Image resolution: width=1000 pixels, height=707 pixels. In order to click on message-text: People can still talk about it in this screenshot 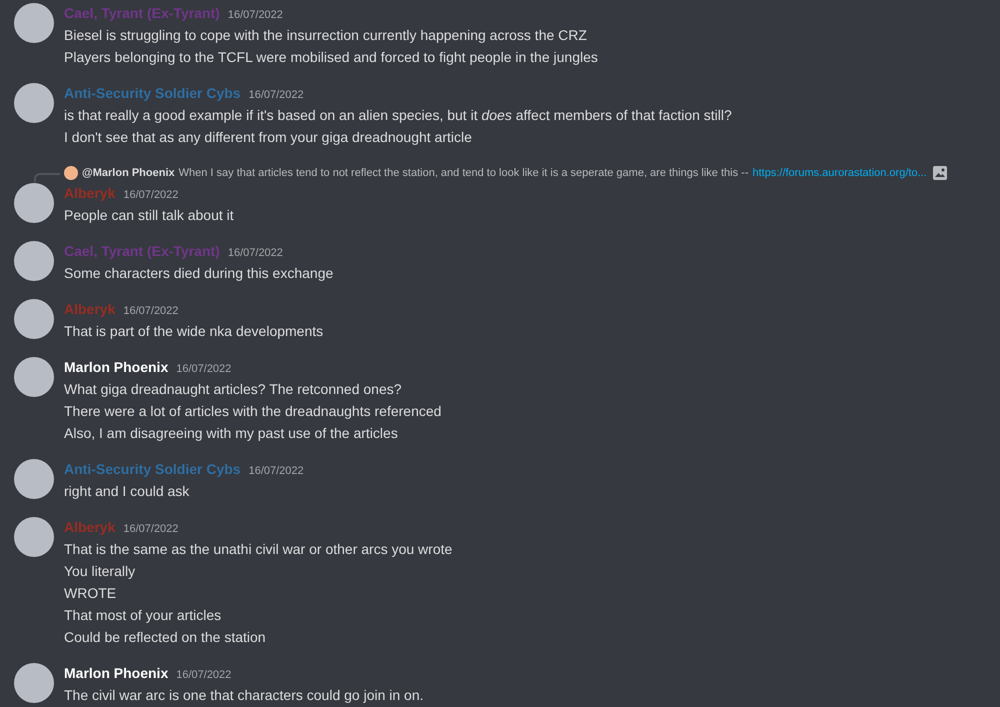, I will do `click(149, 215)`.